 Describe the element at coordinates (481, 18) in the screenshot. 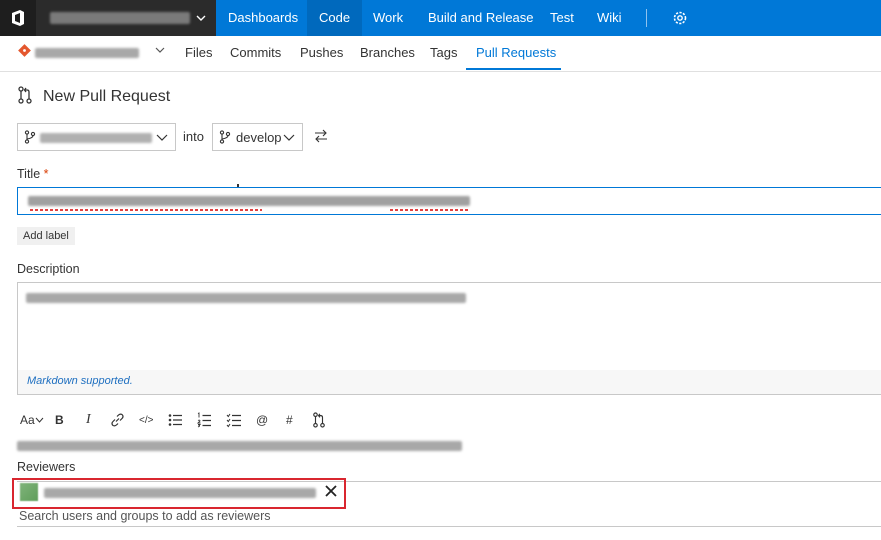

I see `nav-build-and-release: Build and Release` at that location.